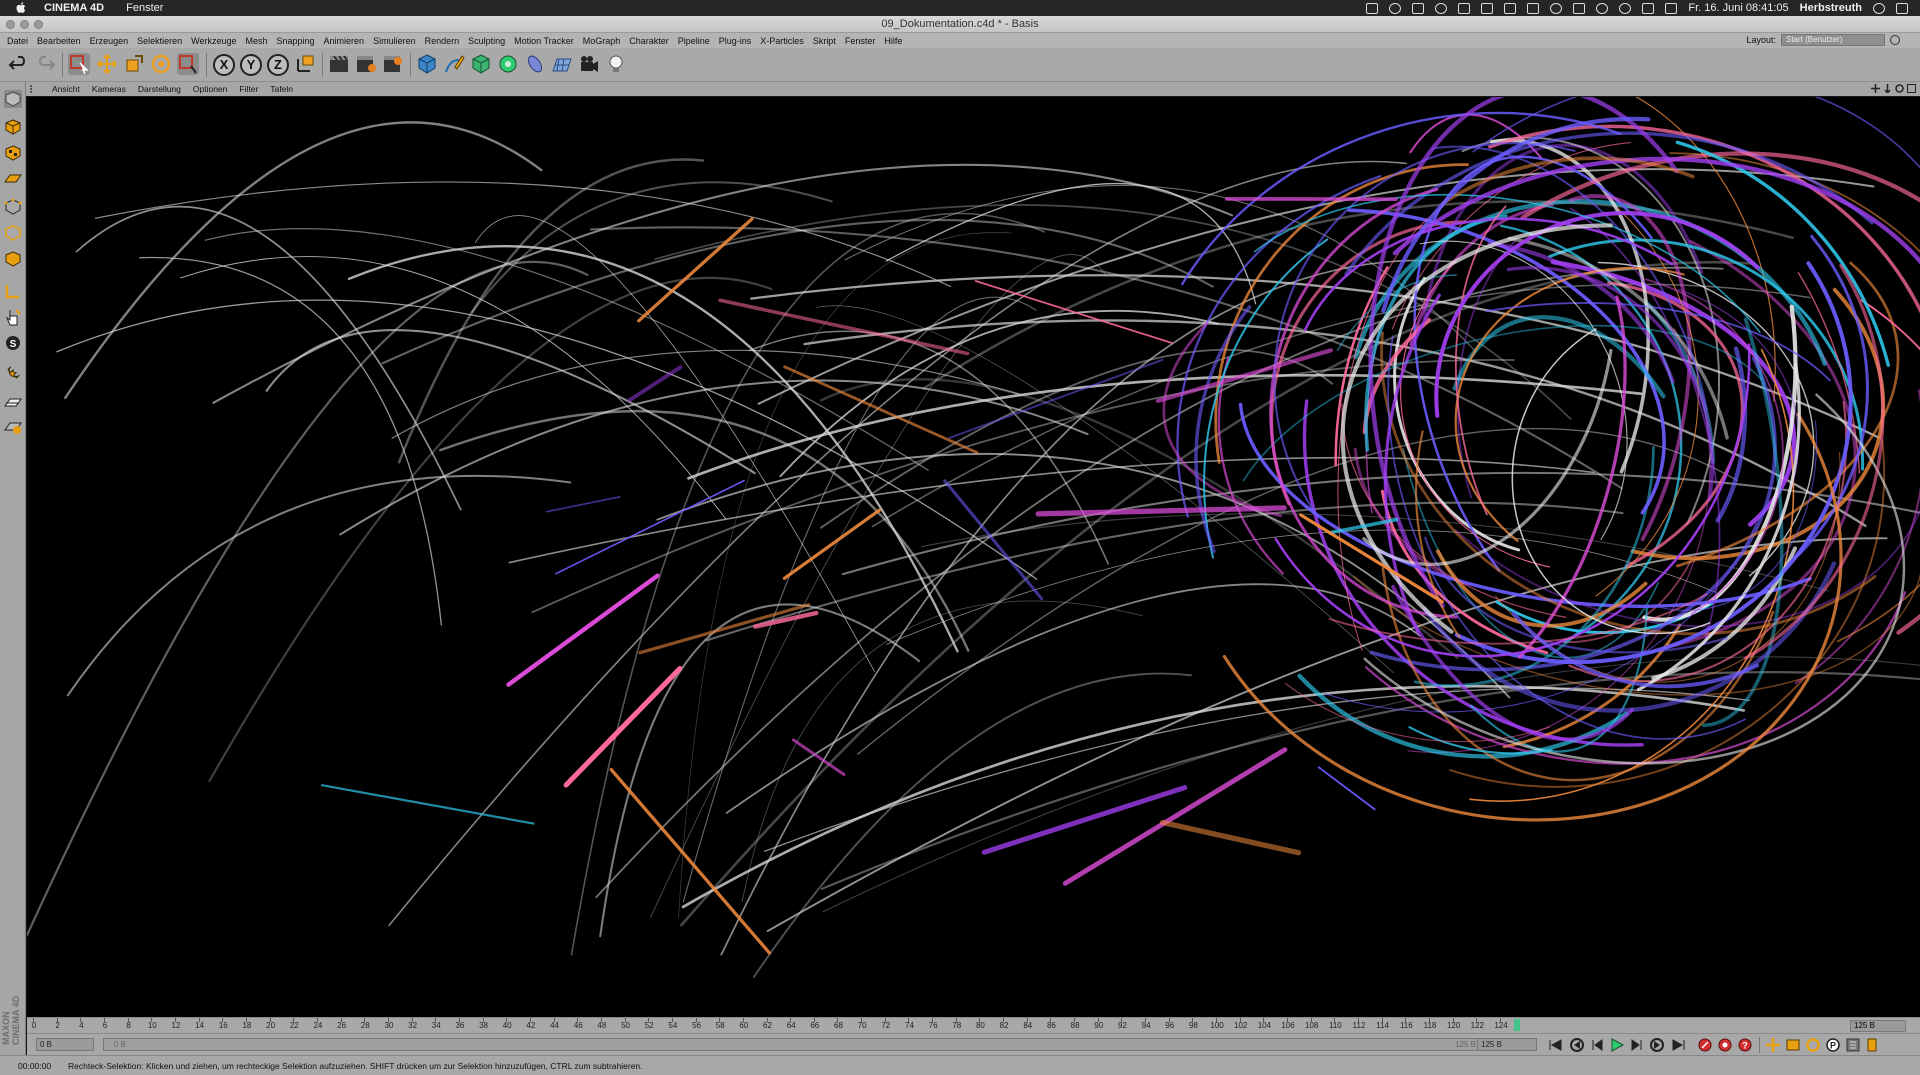 The width and height of the screenshot is (1920, 1075). What do you see at coordinates (13, 427) in the screenshot?
I see `grid-planes-icon` at bounding box center [13, 427].